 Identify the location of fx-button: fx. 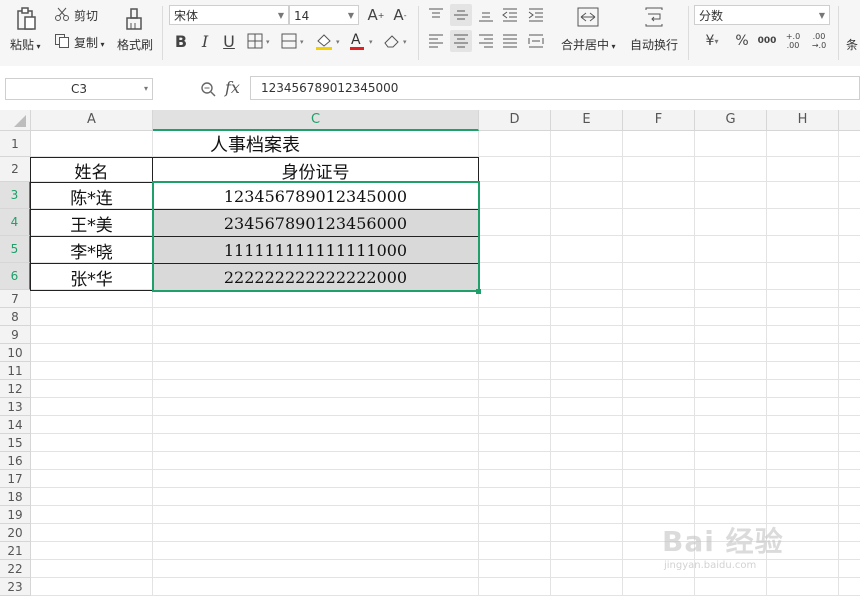
(232, 87).